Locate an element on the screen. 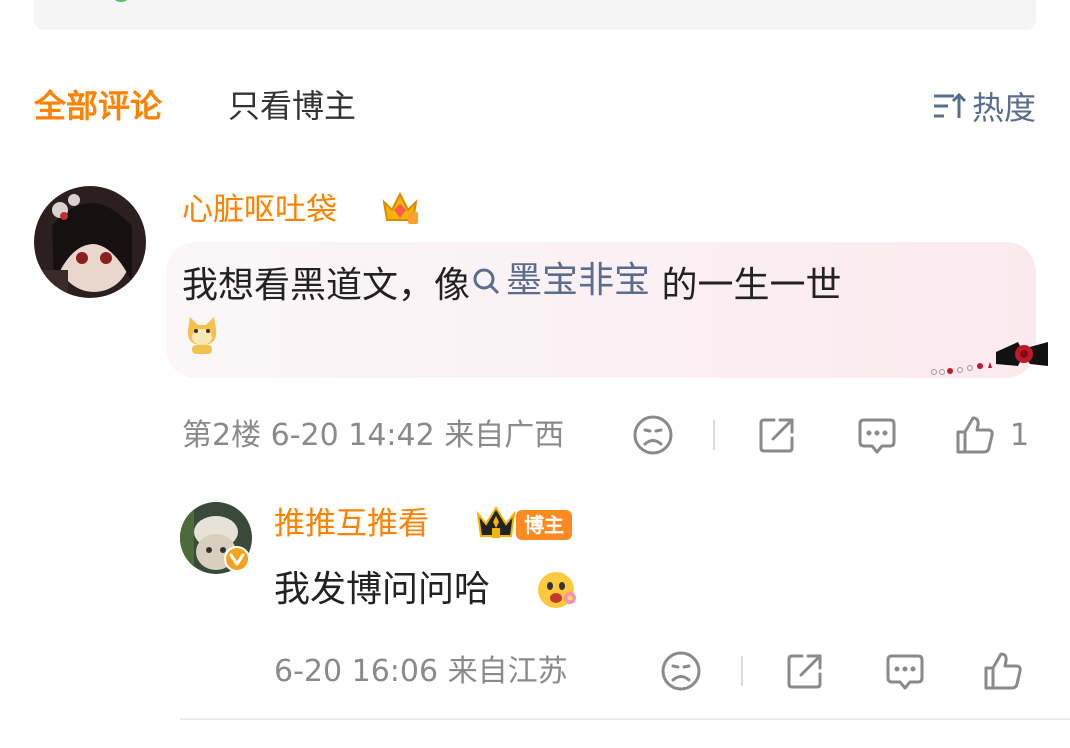 Image resolution: width=1070 pixels, height=748 pixels. reply-meta: 6-20 16:06 来自江苏 is located at coordinates (421, 672).